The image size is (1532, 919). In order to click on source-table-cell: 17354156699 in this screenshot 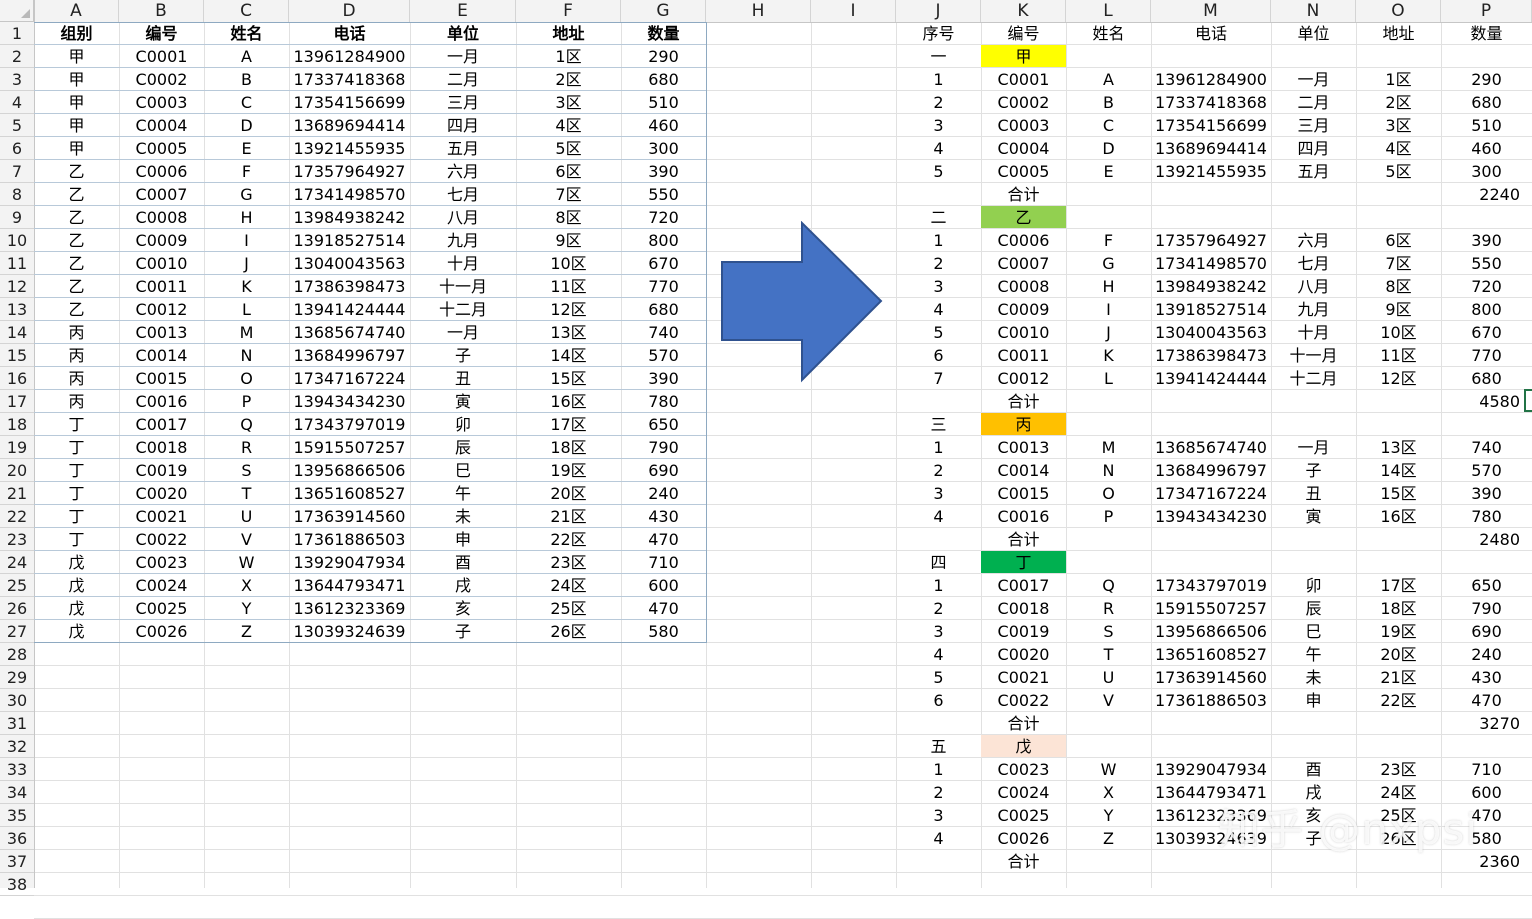, I will do `click(349, 102)`.